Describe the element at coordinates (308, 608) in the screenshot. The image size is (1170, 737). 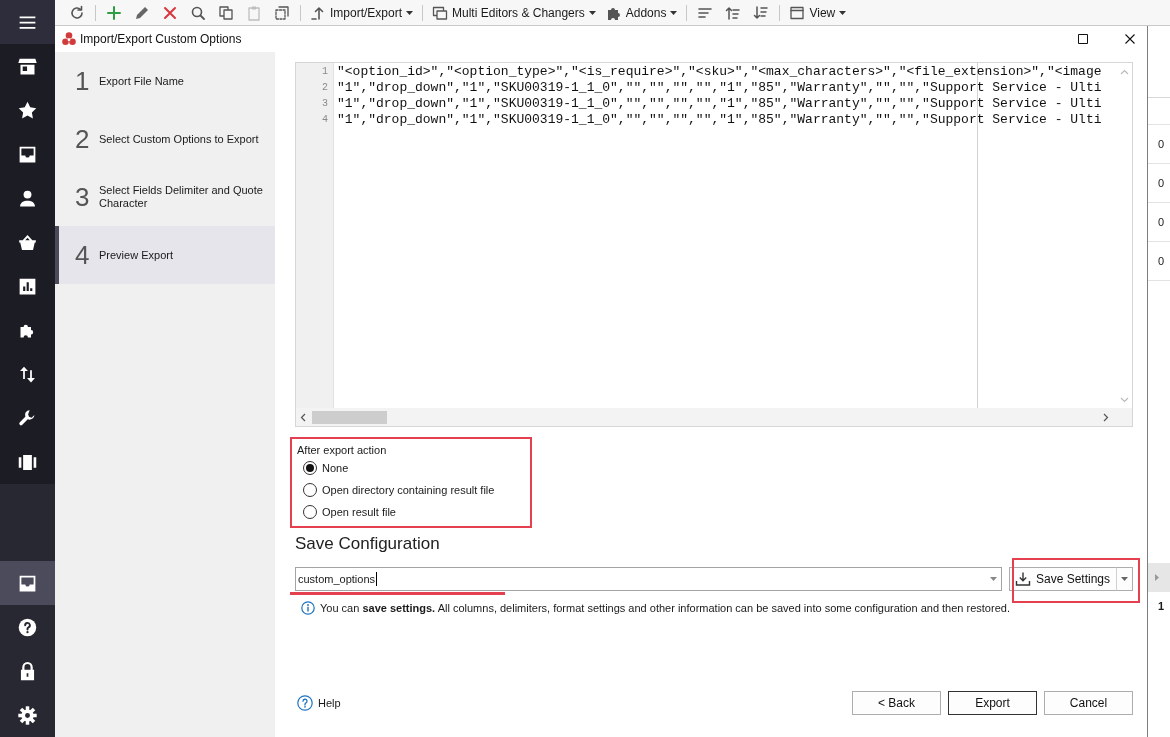
I see `info-icon` at that location.